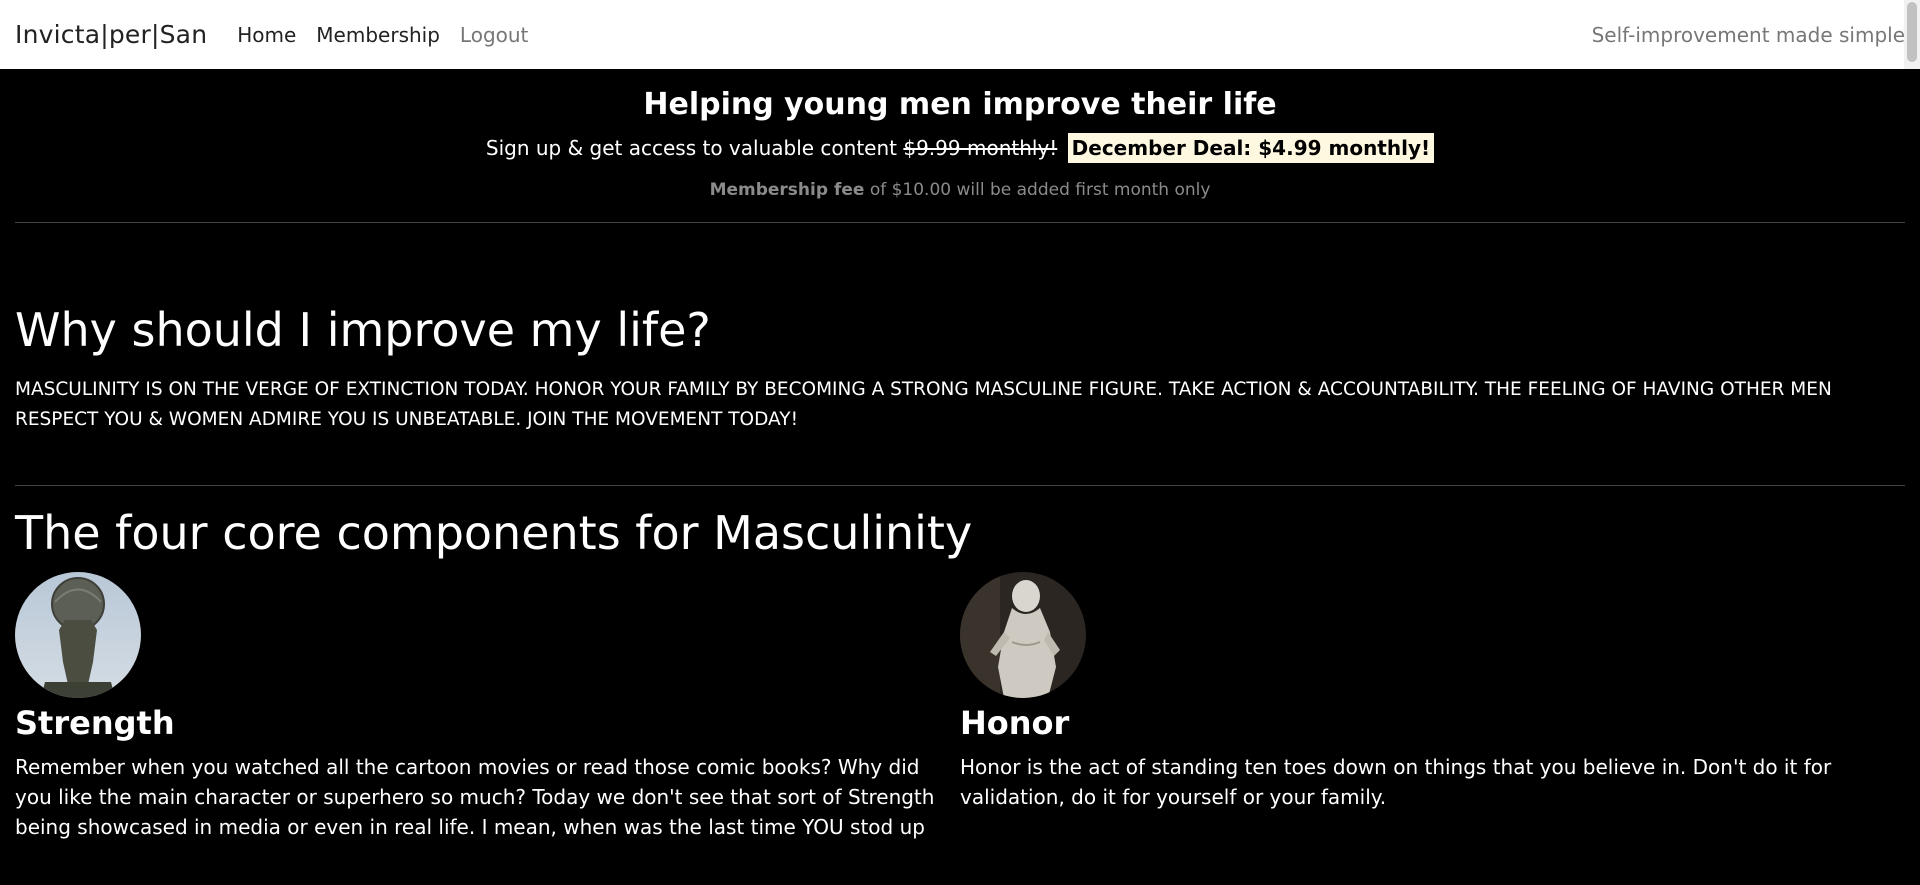  I want to click on nav-membership: Membership, so click(378, 35).